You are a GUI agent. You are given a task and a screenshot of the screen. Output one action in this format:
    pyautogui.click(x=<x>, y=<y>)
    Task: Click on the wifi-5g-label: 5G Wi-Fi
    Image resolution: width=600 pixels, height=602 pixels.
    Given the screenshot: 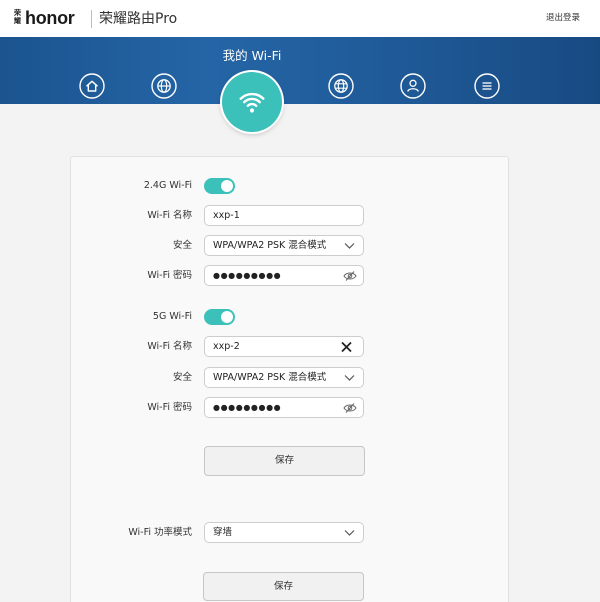 What is the action you would take?
    pyautogui.click(x=172, y=316)
    